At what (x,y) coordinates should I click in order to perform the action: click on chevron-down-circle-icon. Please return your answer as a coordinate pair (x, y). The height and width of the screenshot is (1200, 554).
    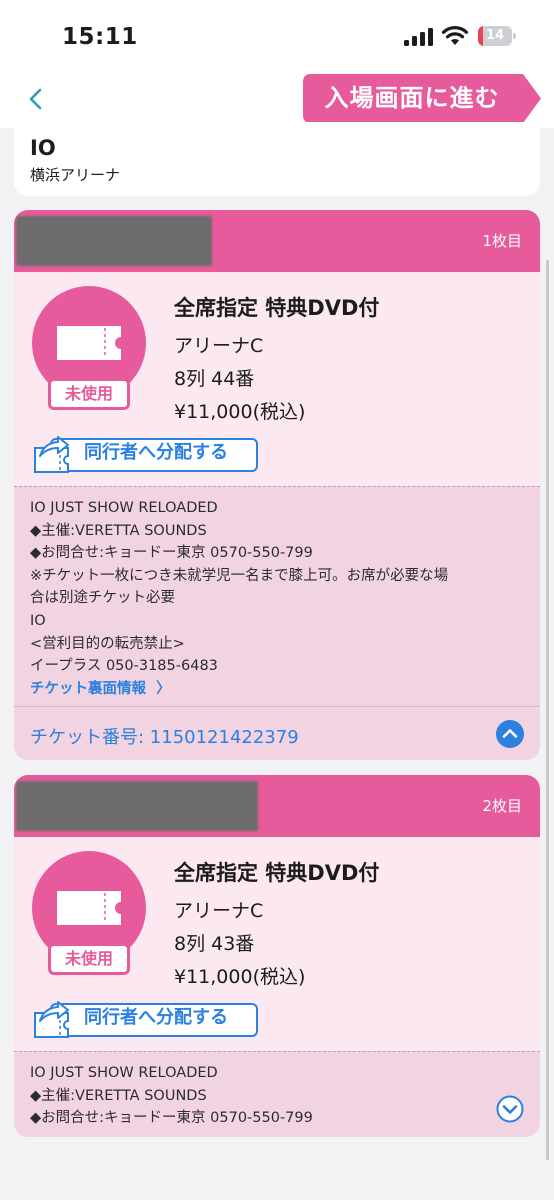
    Looking at the image, I should click on (510, 1109).